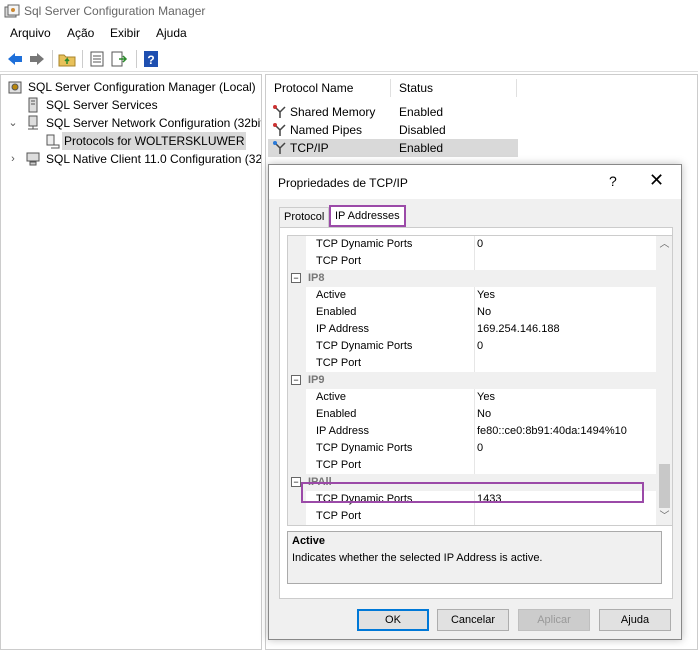 The image size is (698, 650). I want to click on ipall-dynamic-ports-highlight, so click(472, 492).